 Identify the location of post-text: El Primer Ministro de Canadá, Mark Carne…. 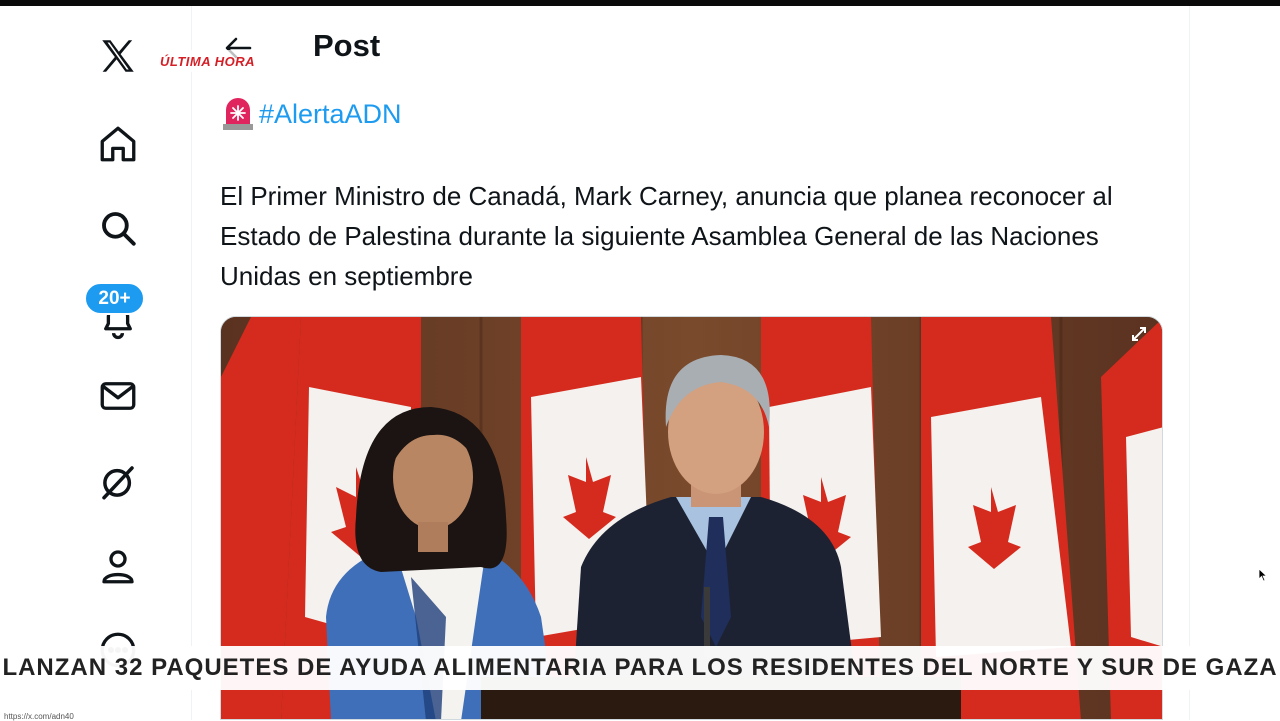
(666, 236).